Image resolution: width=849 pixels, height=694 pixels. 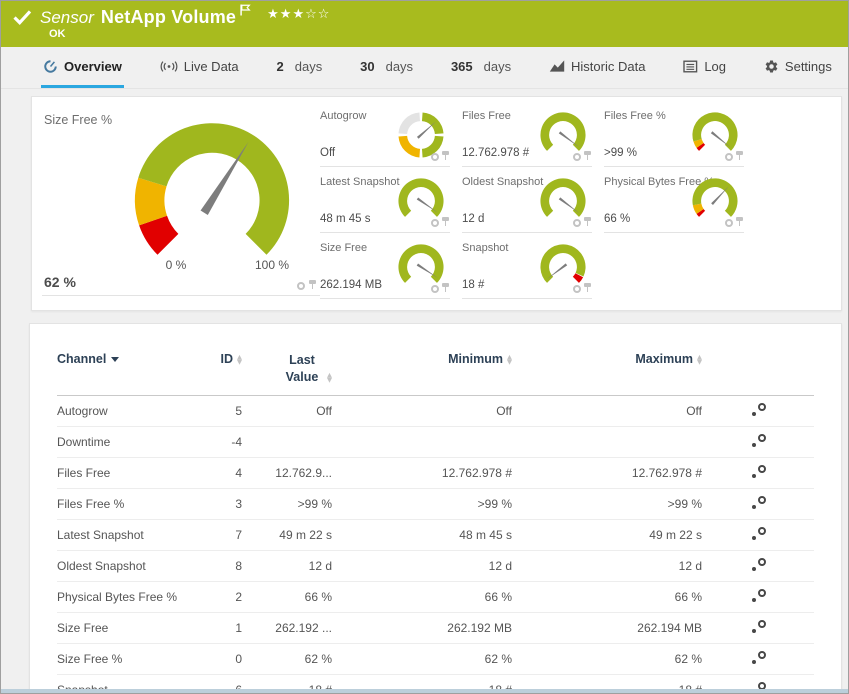 What do you see at coordinates (132, 504) in the screenshot?
I see `channel-name: Files Free %` at bounding box center [132, 504].